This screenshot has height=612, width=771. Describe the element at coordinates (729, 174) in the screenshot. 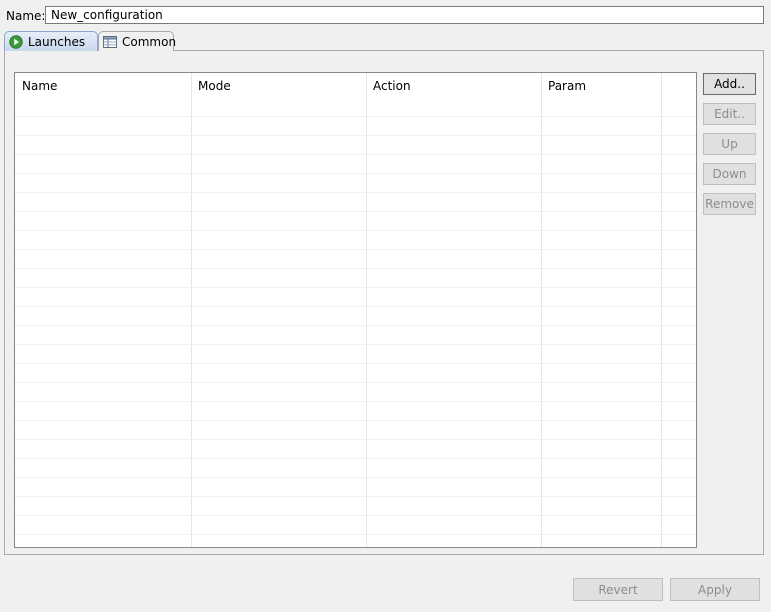

I see `down-button: Down` at that location.